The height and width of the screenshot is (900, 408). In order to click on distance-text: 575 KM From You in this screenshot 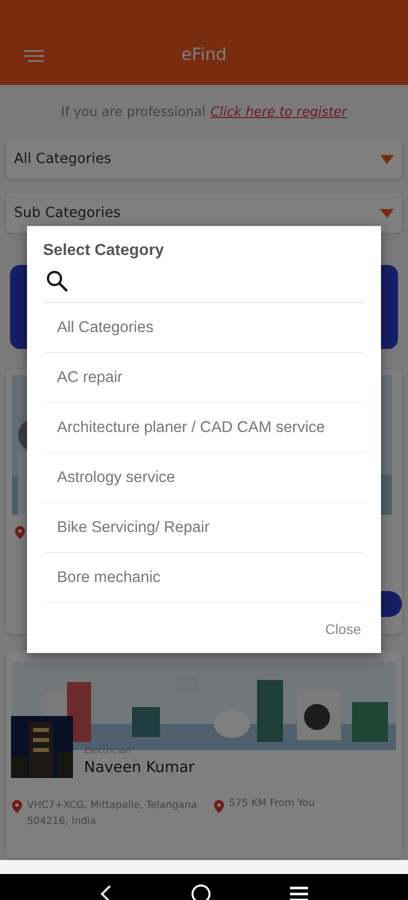, I will do `click(272, 803)`.